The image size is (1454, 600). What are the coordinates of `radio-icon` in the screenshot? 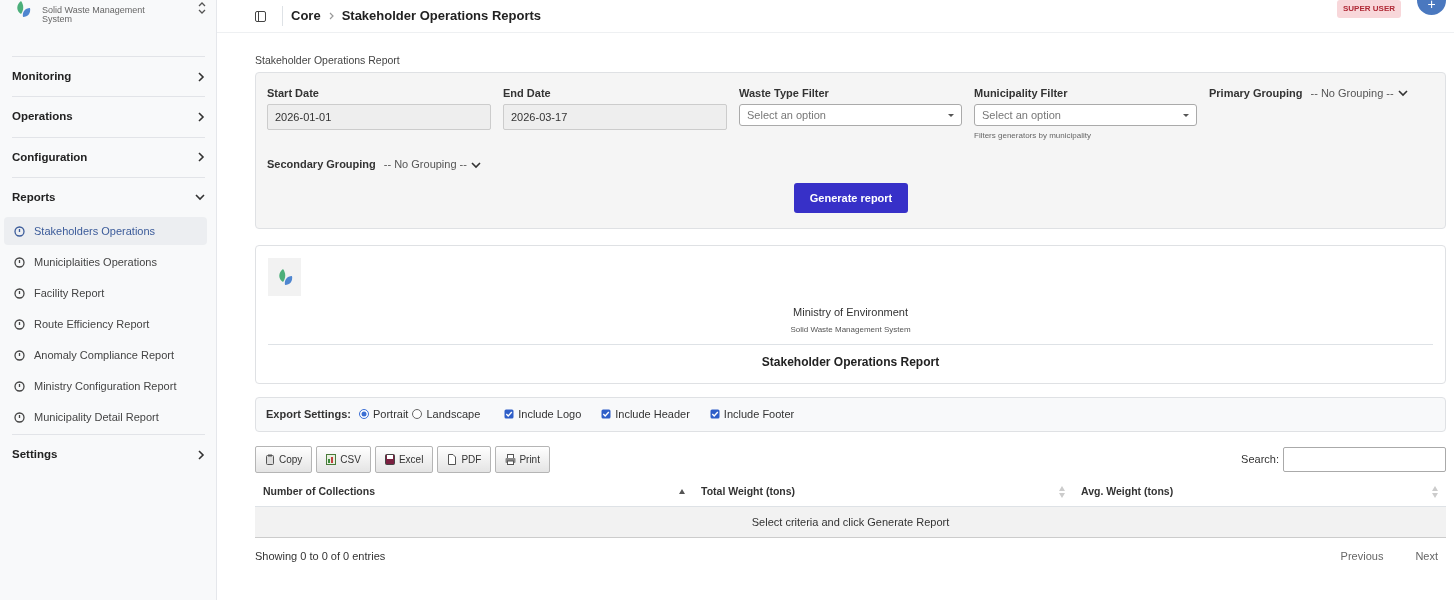 It's located at (417, 414).